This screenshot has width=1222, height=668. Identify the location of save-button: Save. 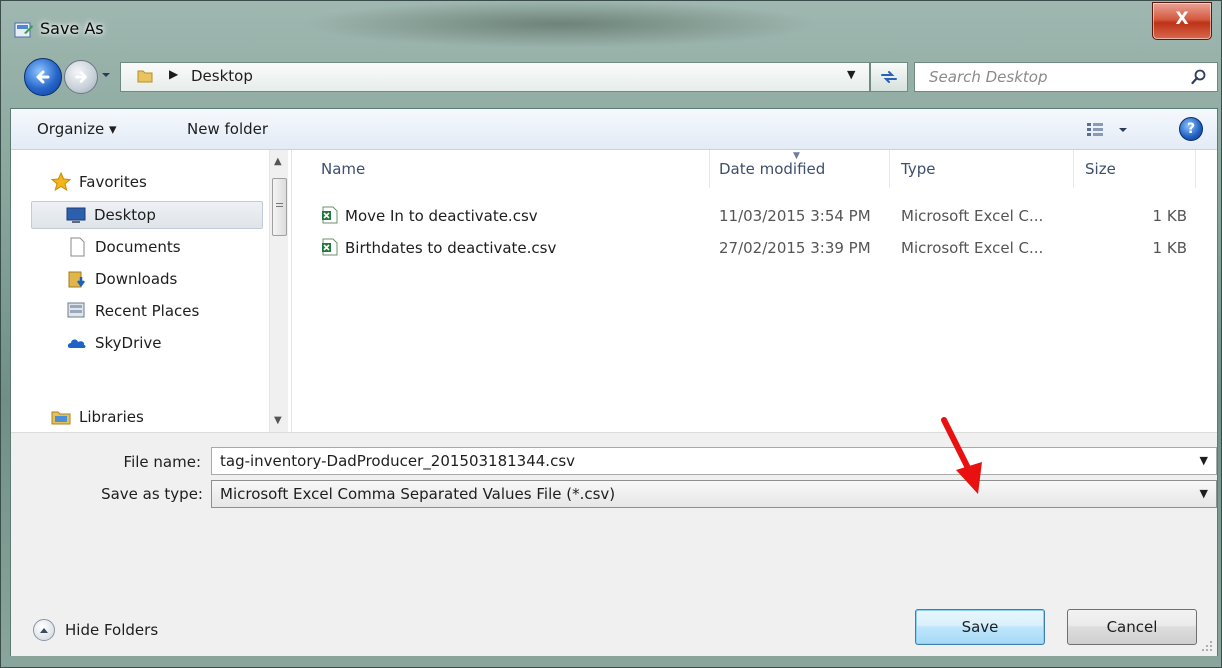
(980, 627).